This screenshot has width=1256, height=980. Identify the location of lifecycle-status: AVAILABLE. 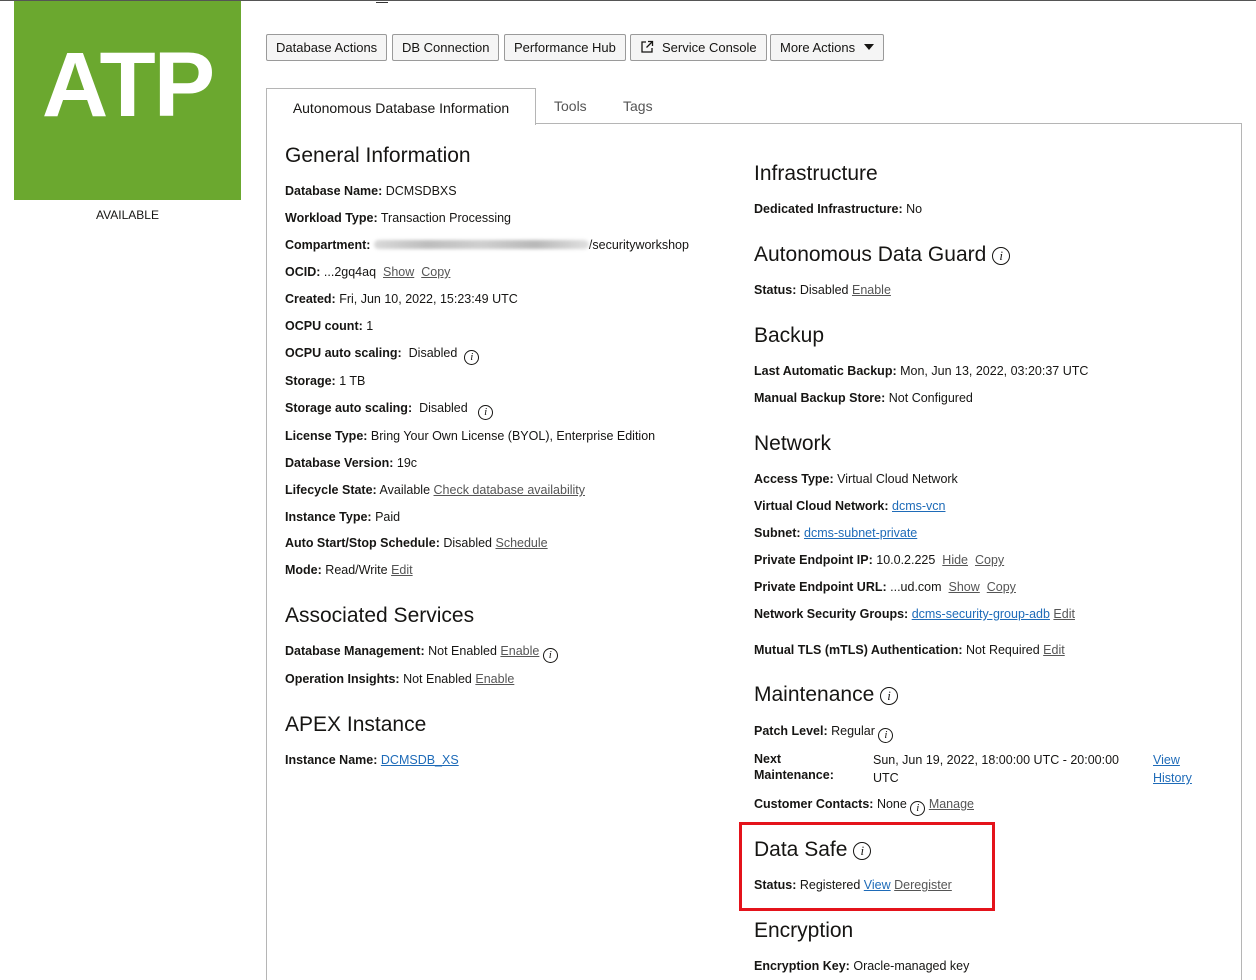
(127, 215).